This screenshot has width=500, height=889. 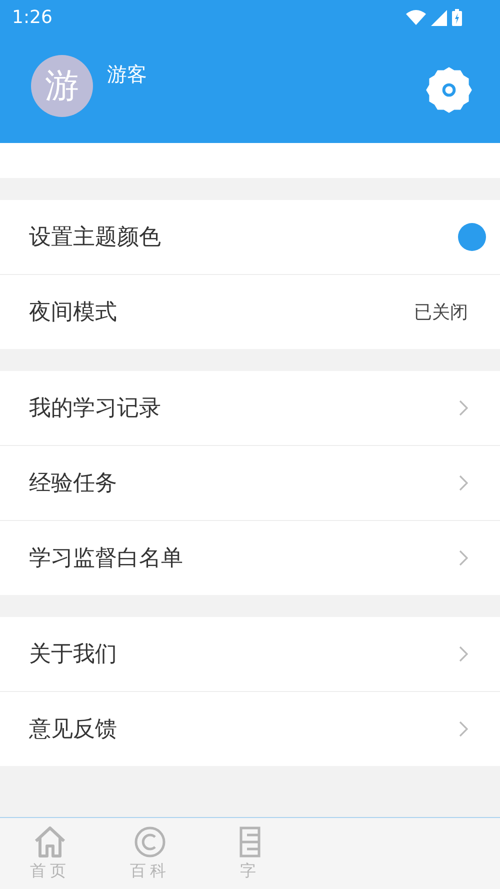 What do you see at coordinates (250, 729) in the screenshot?
I see `settings-row: 意见反馈` at bounding box center [250, 729].